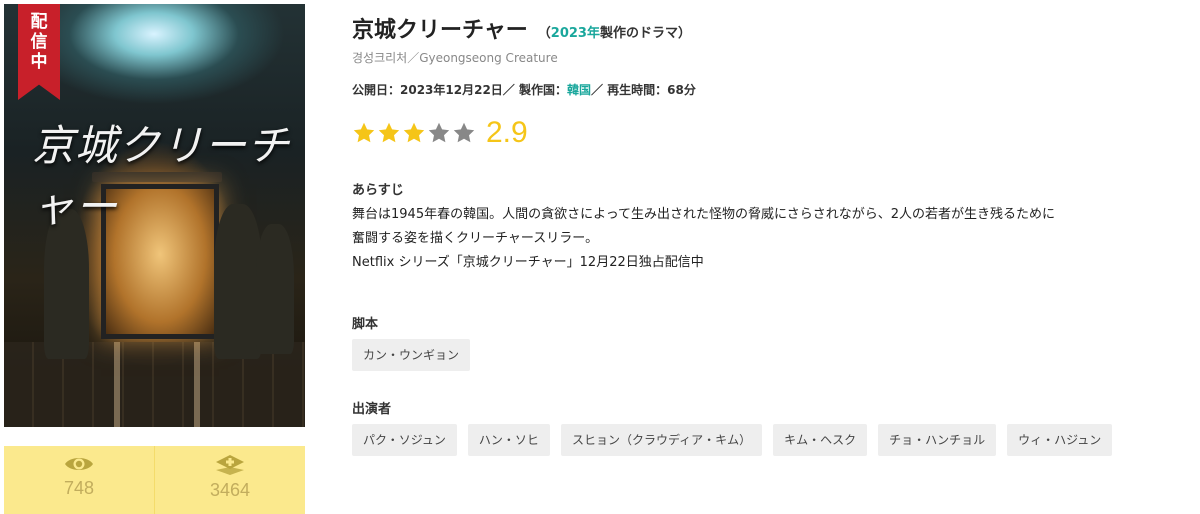 This screenshot has height=514, width=1200. Describe the element at coordinates (575, 33) in the screenshot. I see `production-year-link: 2023年` at that location.